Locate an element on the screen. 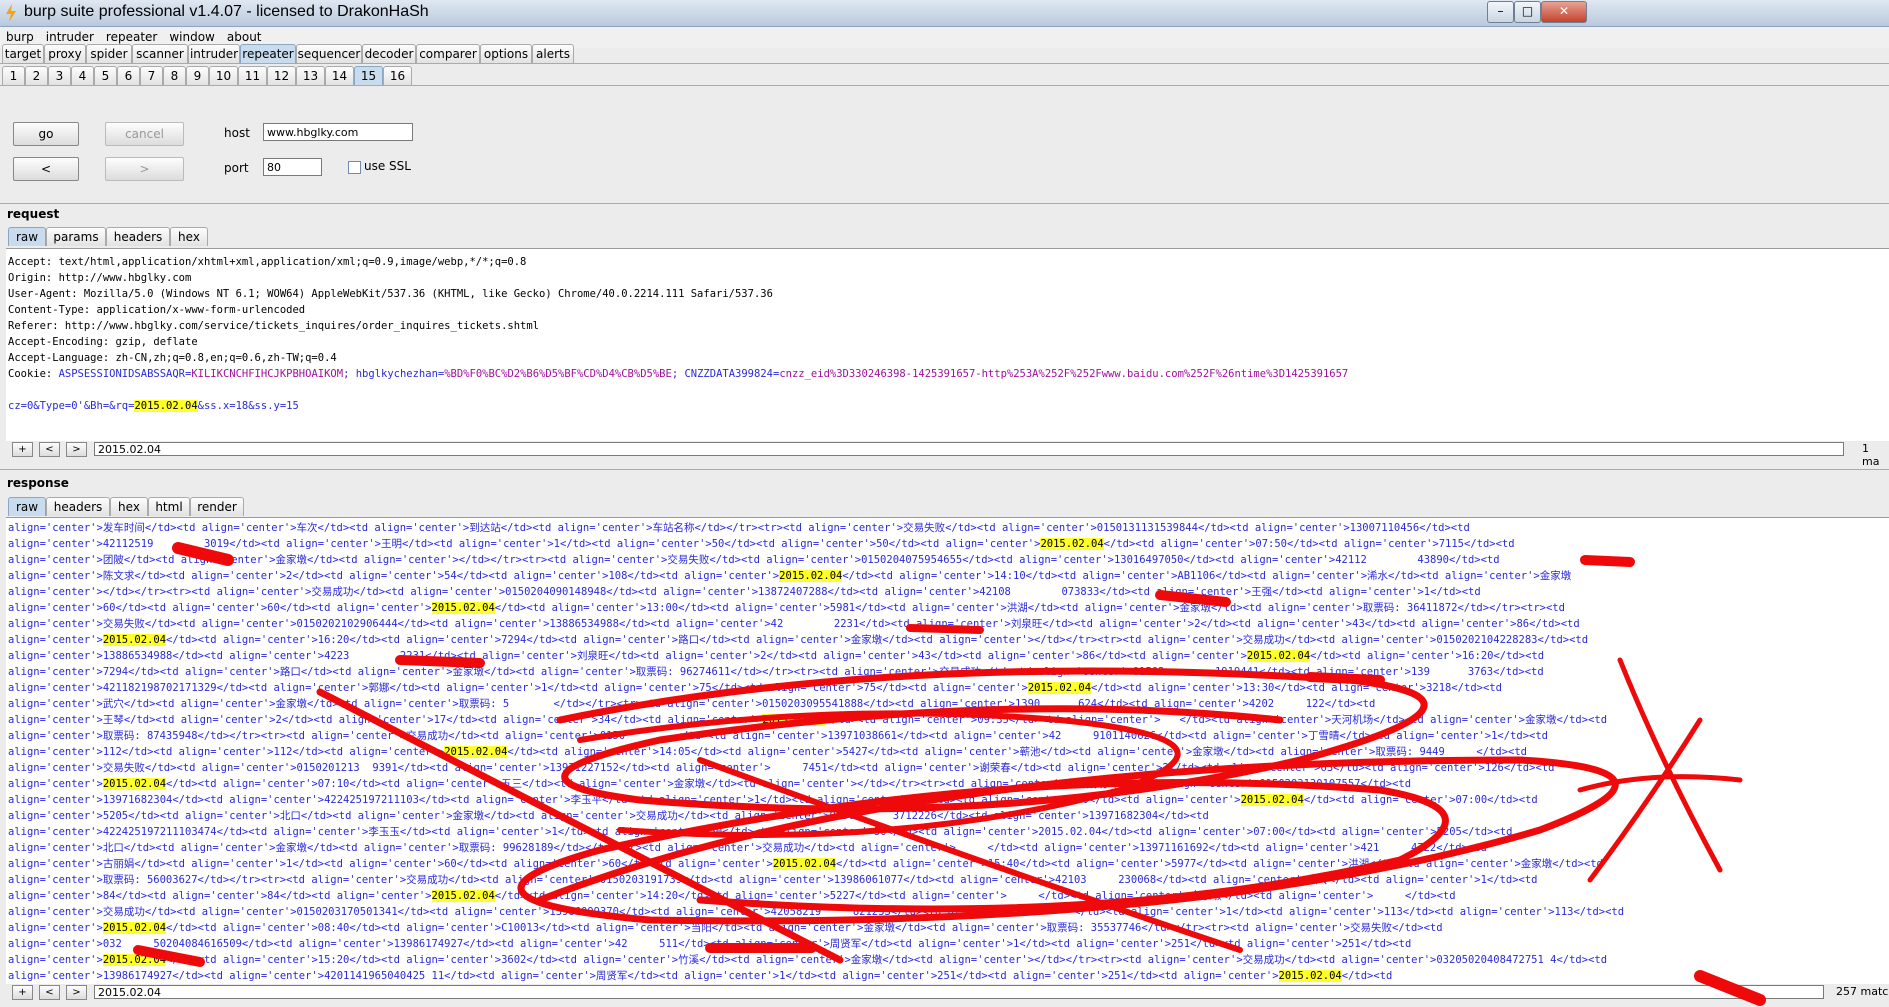 This screenshot has width=1889, height=1007. tab-alerts: alerts is located at coordinates (553, 53).